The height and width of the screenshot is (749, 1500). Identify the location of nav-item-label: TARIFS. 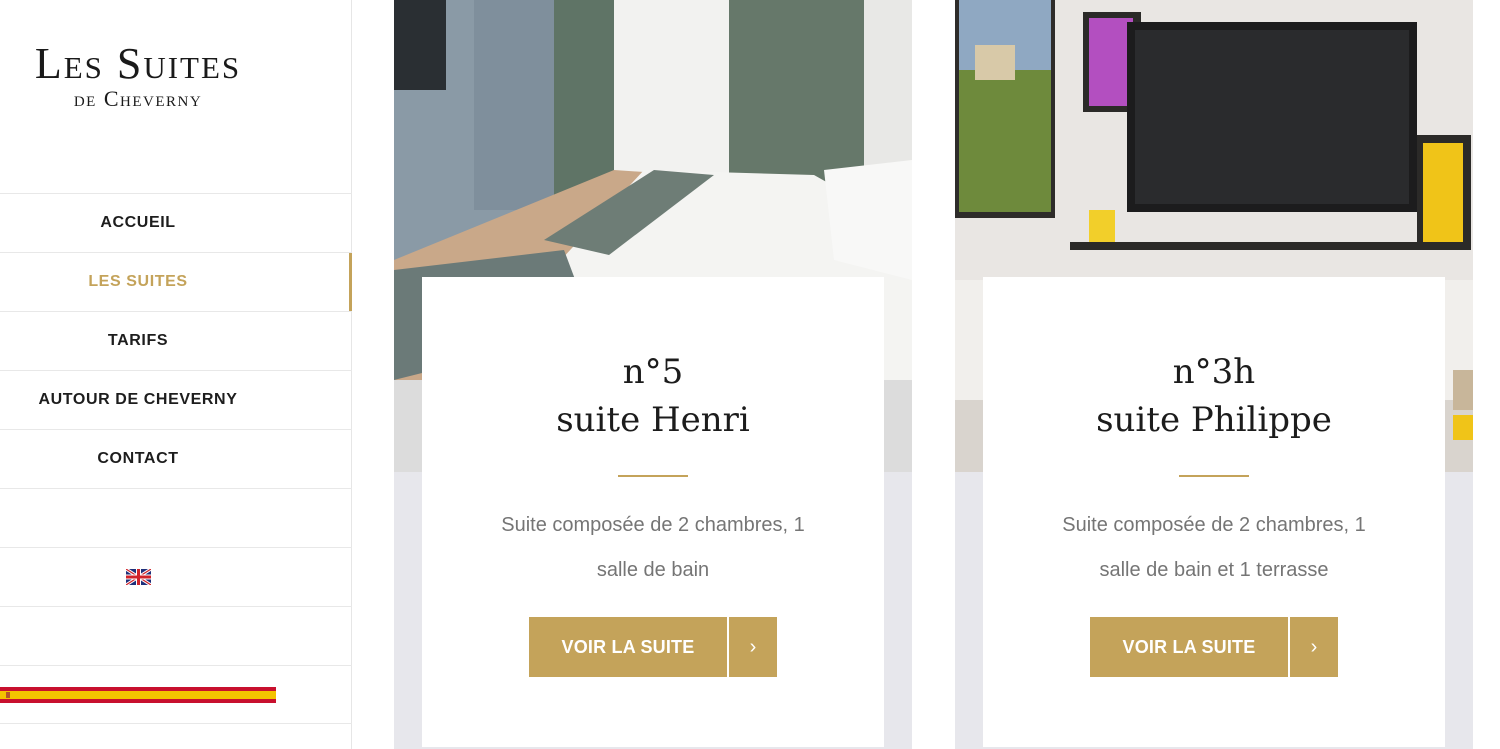
(138, 340).